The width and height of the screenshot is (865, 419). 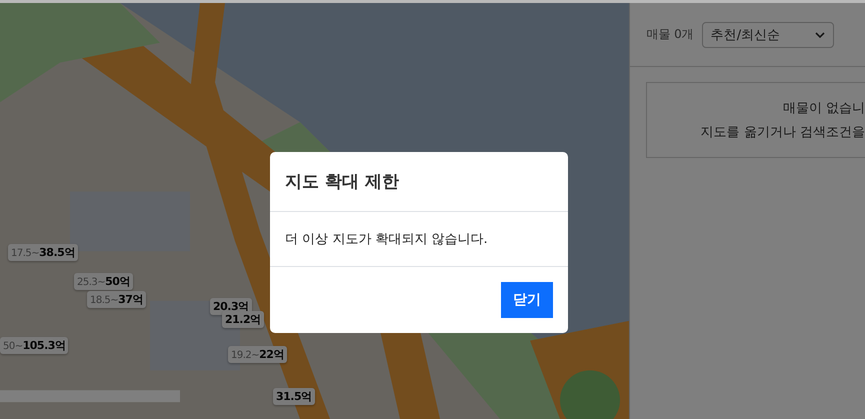 I want to click on price-marker: 31.5억, so click(x=294, y=396).